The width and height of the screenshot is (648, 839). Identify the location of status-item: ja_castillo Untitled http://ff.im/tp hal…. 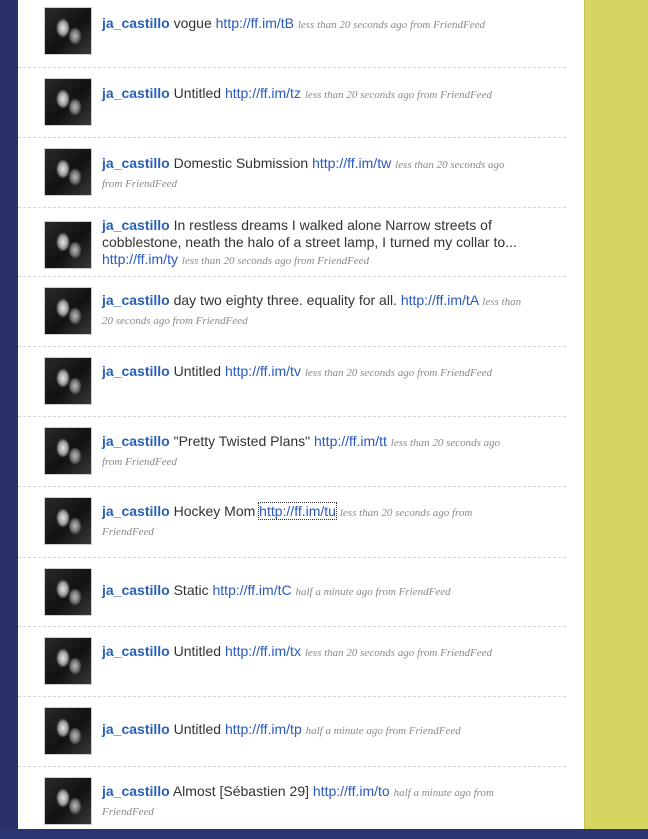
(292, 732).